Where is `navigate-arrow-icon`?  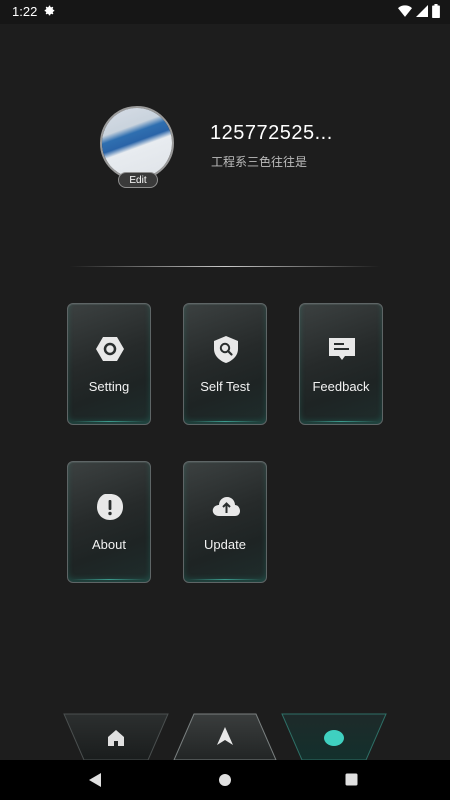
navigate-arrow-icon is located at coordinates (225, 736).